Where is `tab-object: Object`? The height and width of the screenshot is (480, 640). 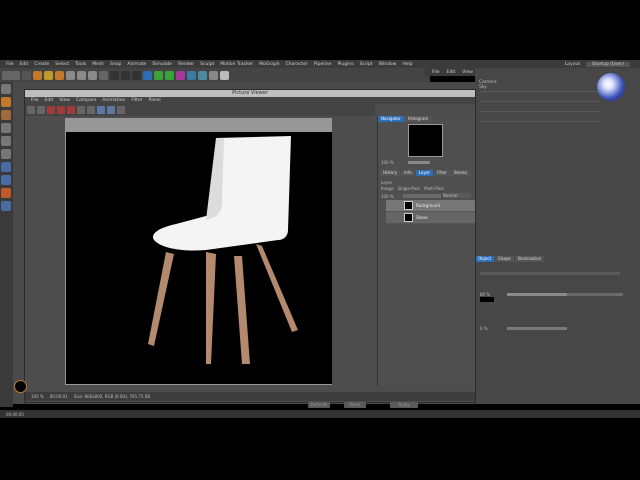
tab-object: Object is located at coordinates (485, 259).